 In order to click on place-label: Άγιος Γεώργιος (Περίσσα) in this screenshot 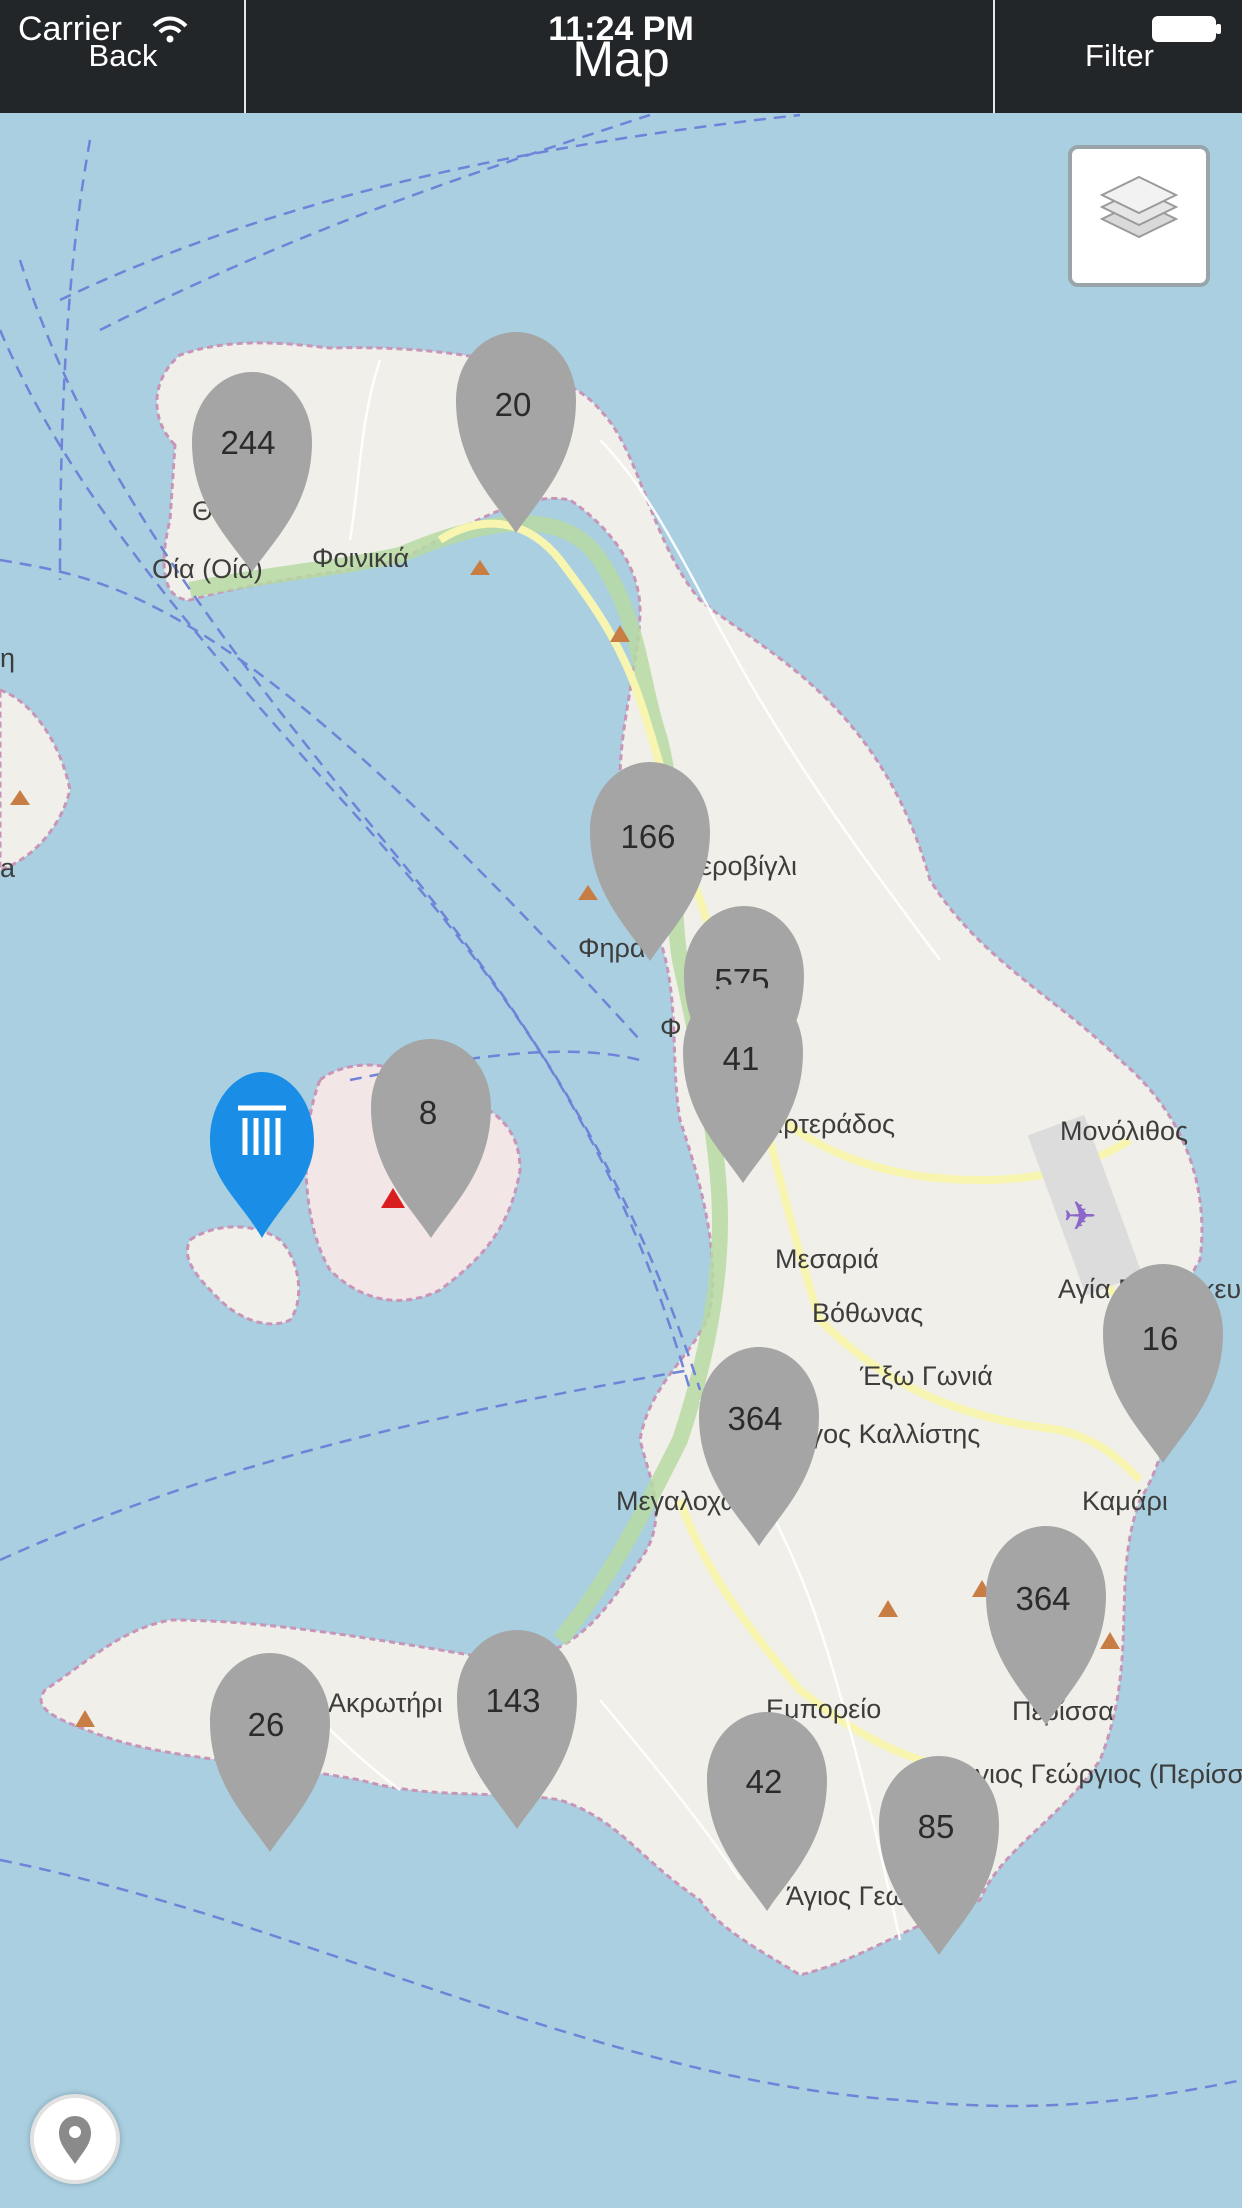, I will do `click(1100, 1774)`.